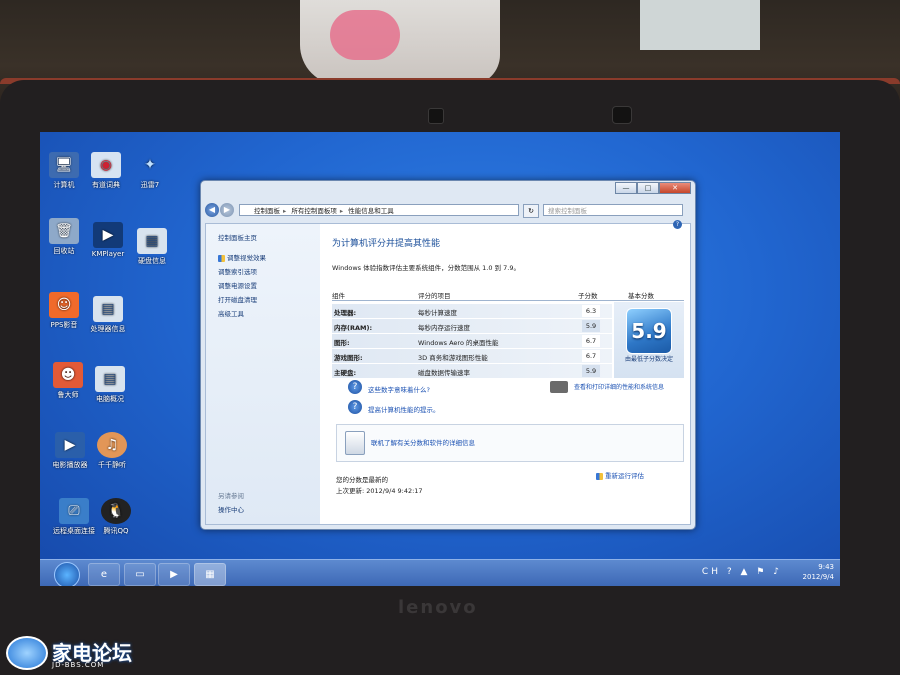 Image resolution: width=900 pixels, height=675 pixels. I want to click on breadcrumb-item-all-items: 所有控制面板项, so click(314, 211).